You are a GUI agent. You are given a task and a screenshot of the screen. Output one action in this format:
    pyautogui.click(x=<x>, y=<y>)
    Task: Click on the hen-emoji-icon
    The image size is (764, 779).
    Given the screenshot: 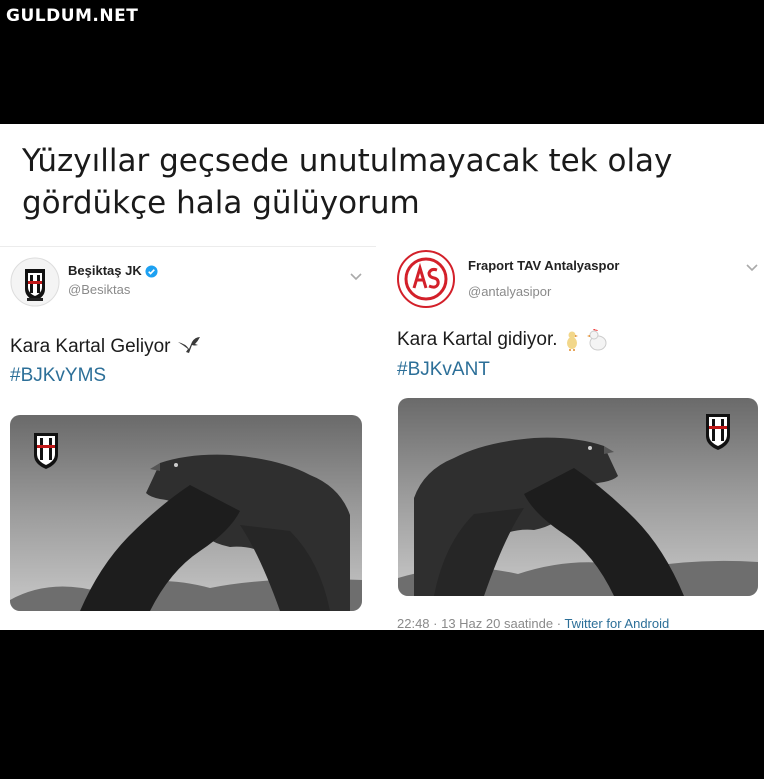 What is the action you would take?
    pyautogui.click(x=597, y=340)
    